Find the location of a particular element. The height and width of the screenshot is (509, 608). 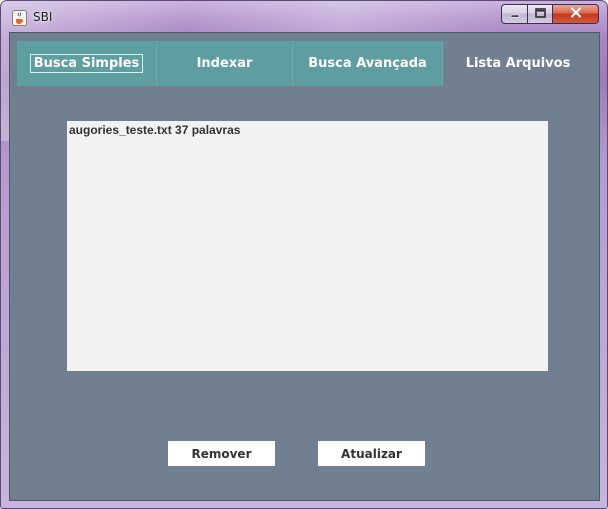

title-bar: SBI is located at coordinates (304, 16).